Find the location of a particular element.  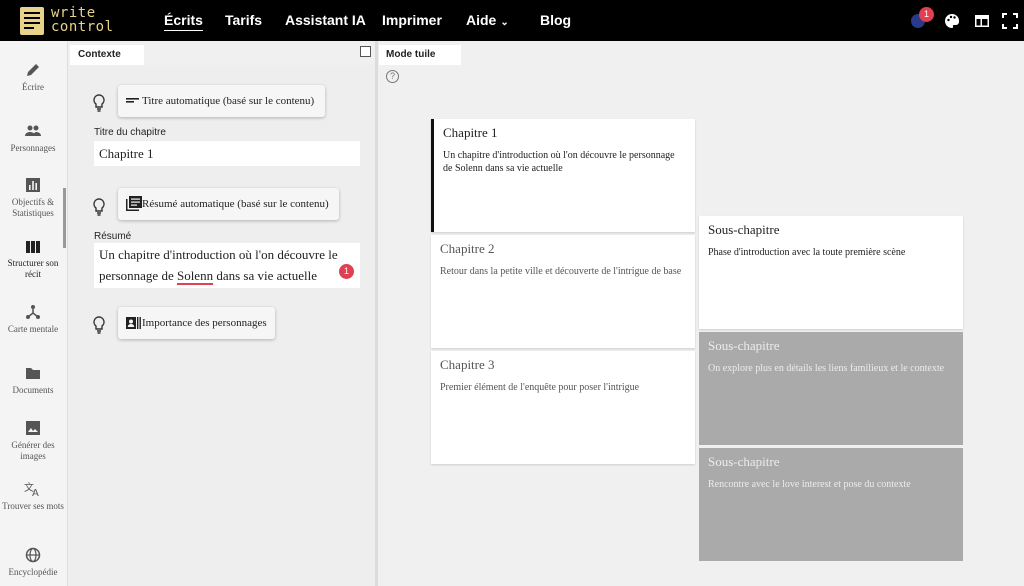

sidebar-item-label: Encyclopédie is located at coordinates (33, 572).